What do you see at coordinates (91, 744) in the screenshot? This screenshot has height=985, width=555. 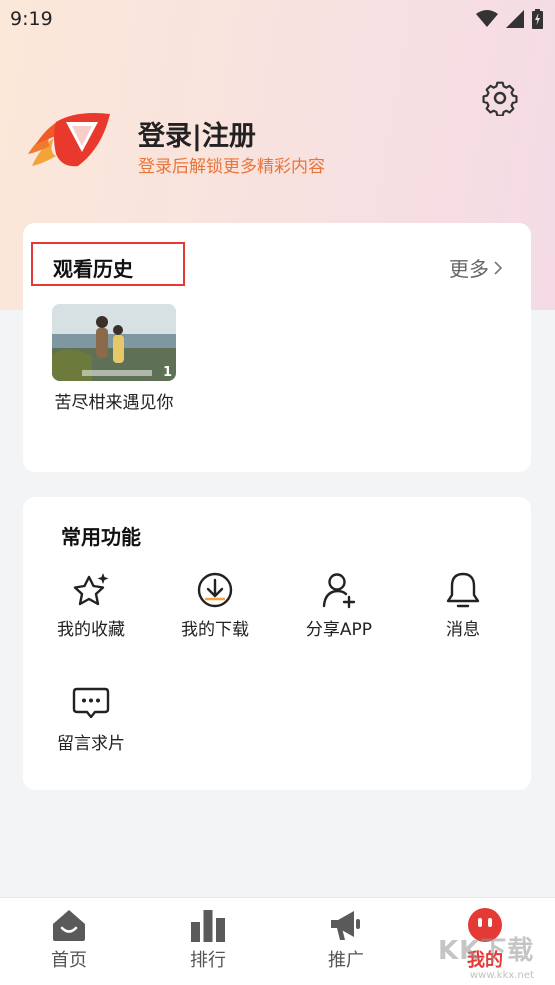 I see `request-movie-label: 留言求片` at bounding box center [91, 744].